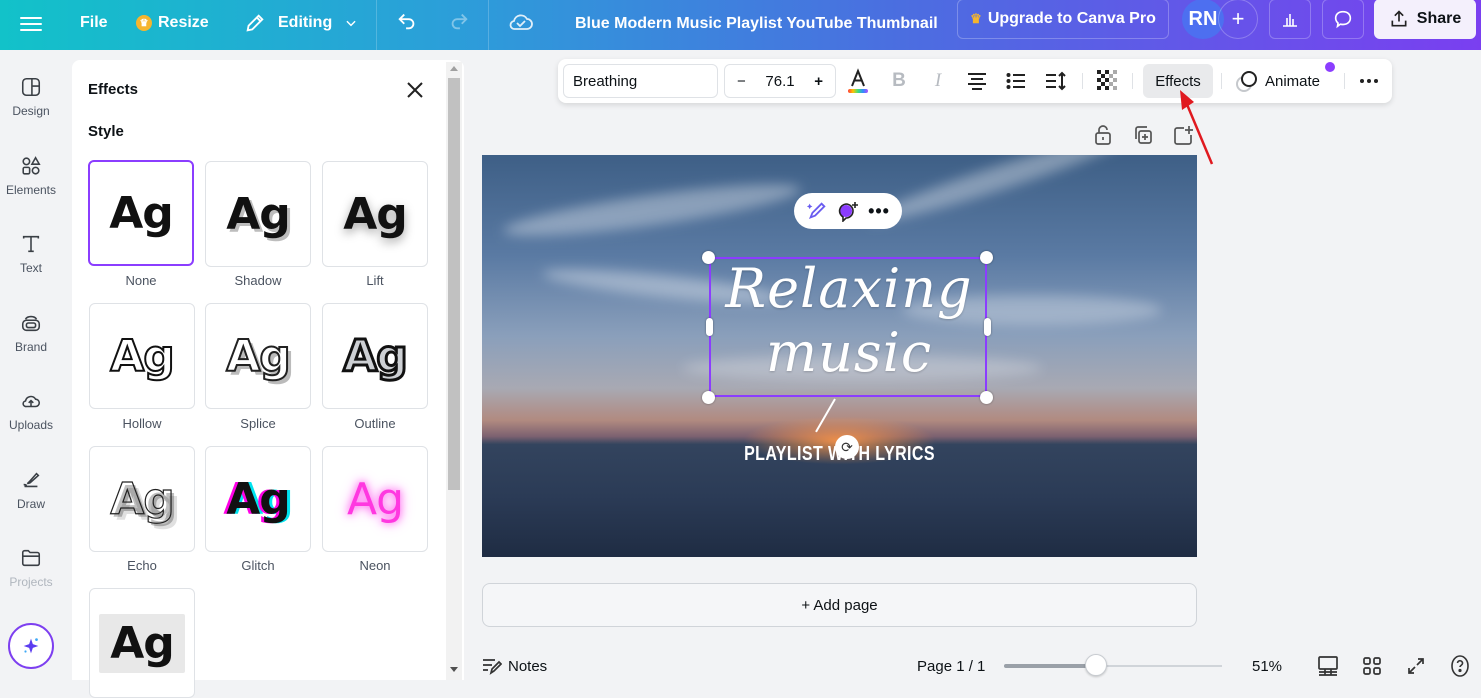  I want to click on sidebar-item-elements: Elements, so click(31, 176).